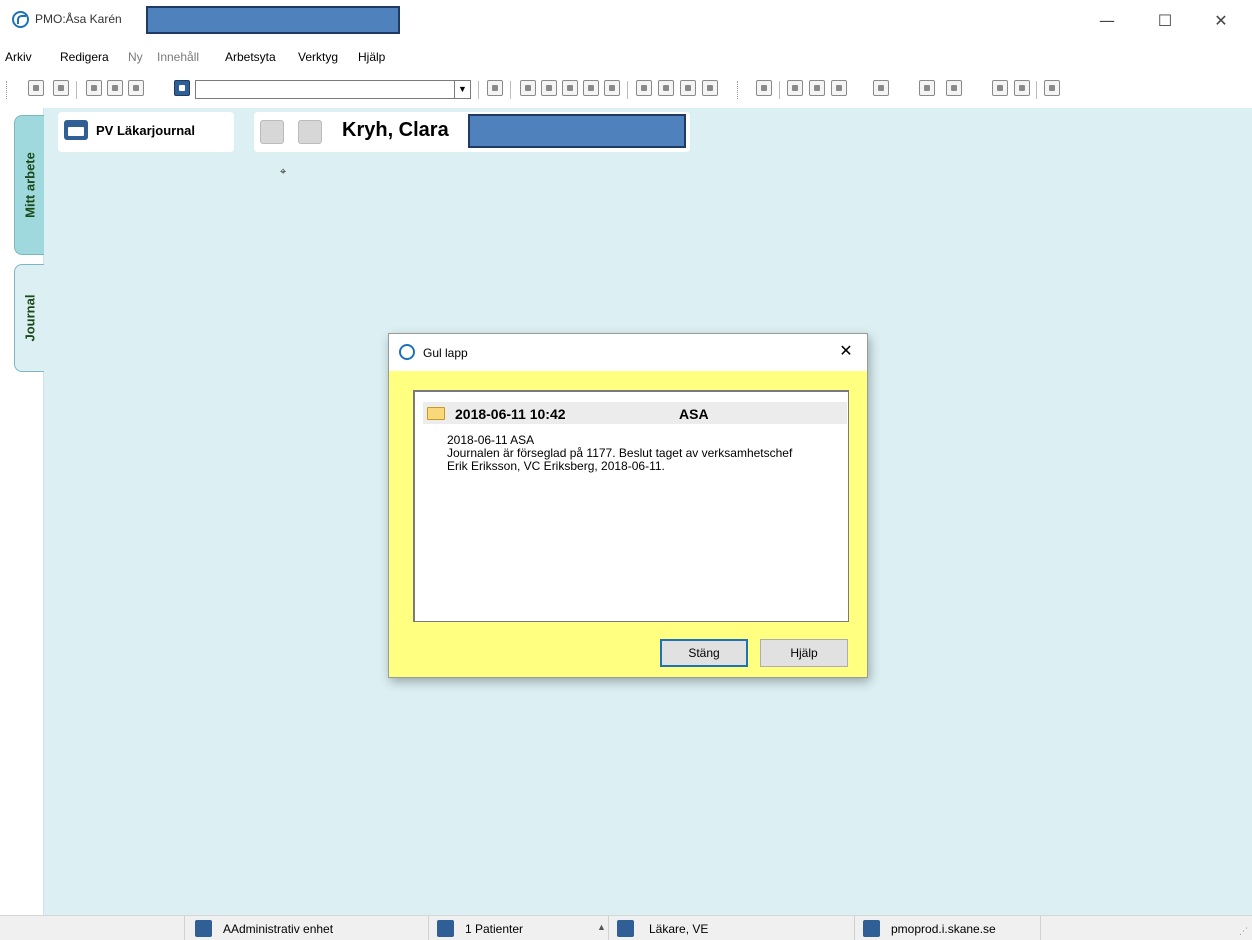 This screenshot has height=940, width=1252. Describe the element at coordinates (36, 88) in the screenshot. I see `search-icon` at that location.